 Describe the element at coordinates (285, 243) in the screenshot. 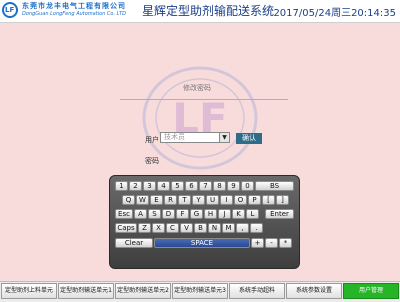

I see `key-asterisk: *` at that location.